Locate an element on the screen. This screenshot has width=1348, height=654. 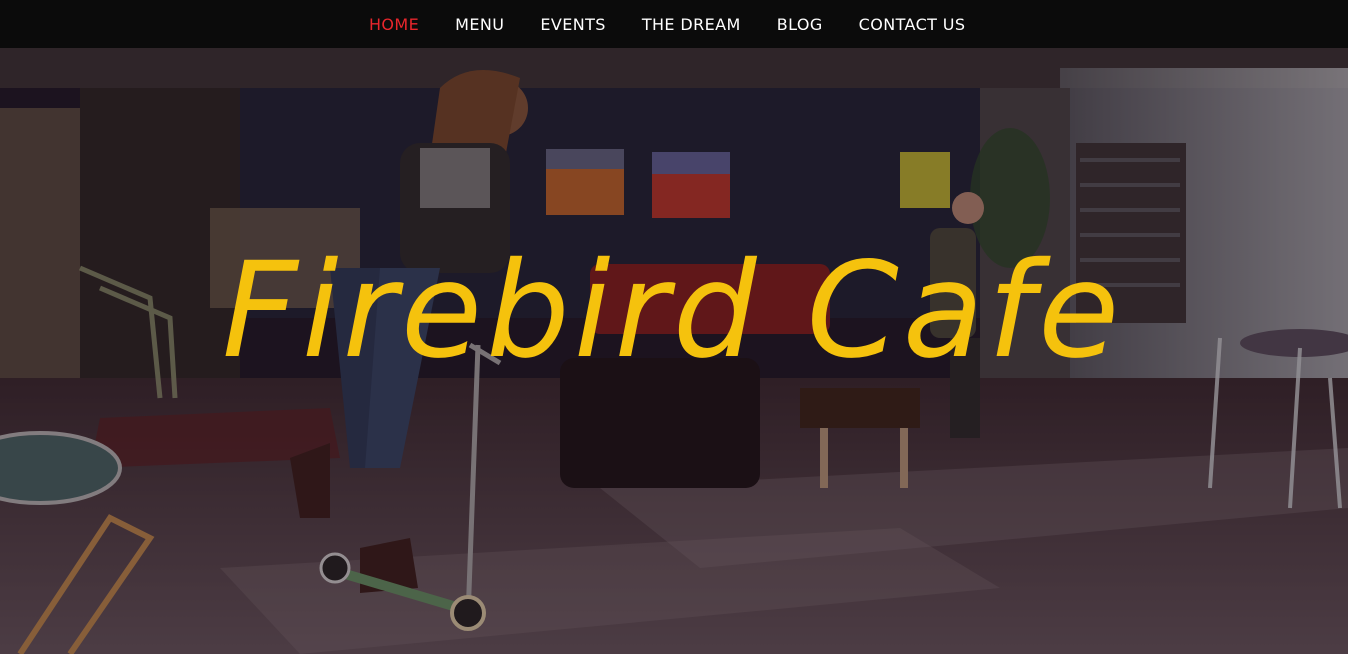
nav-item-events: EVENTS is located at coordinates (572, 24).